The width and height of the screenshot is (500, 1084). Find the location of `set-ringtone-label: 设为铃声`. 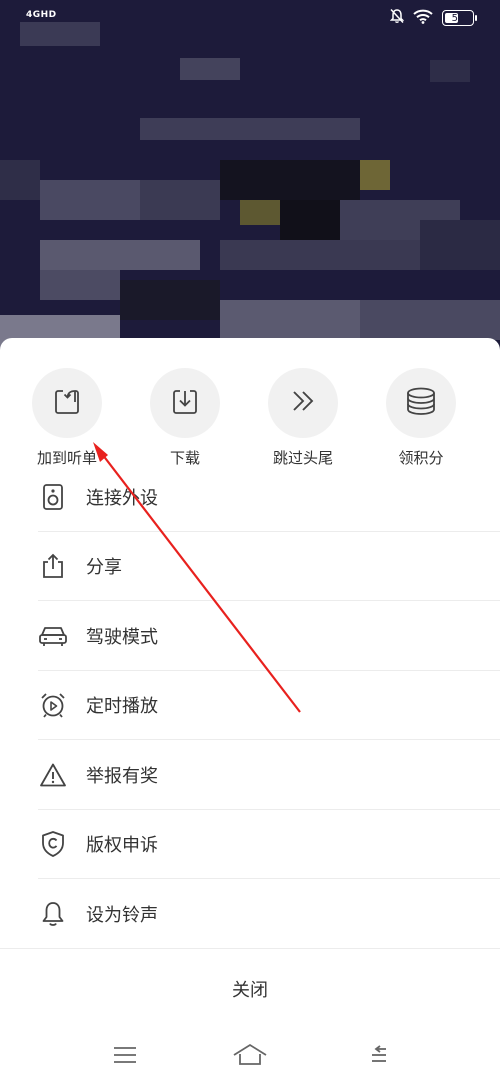

set-ringtone-label: 设为铃声 is located at coordinates (122, 915).